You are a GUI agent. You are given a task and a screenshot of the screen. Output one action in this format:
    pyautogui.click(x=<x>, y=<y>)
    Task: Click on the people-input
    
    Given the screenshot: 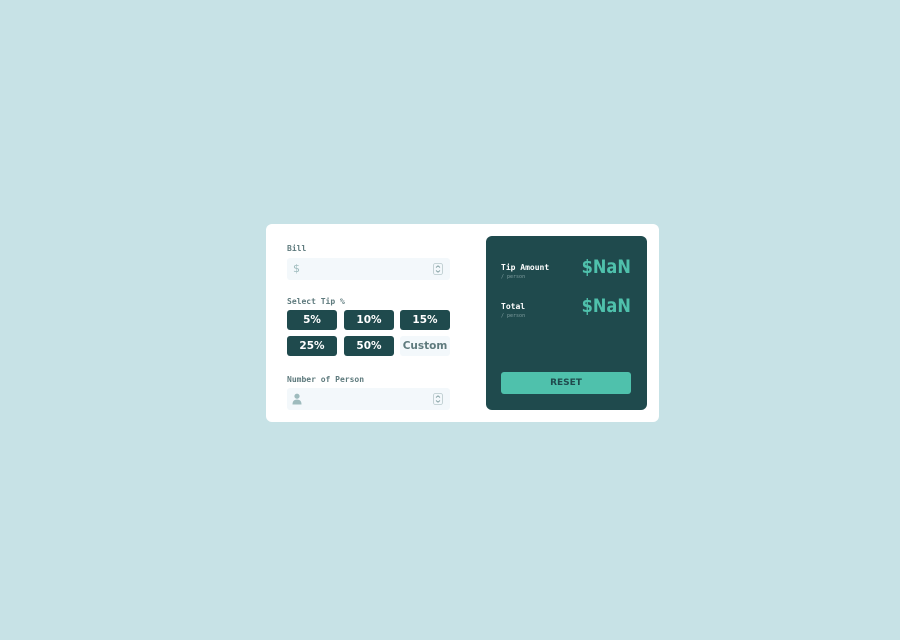 What is the action you would take?
    pyautogui.click(x=365, y=399)
    